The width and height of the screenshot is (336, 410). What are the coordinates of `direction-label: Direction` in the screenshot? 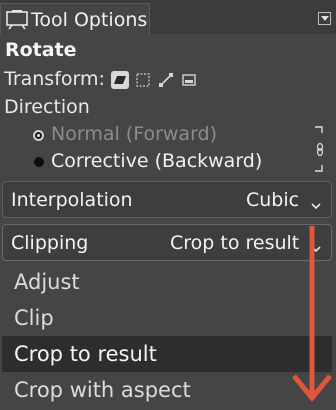 It's located at (47, 107).